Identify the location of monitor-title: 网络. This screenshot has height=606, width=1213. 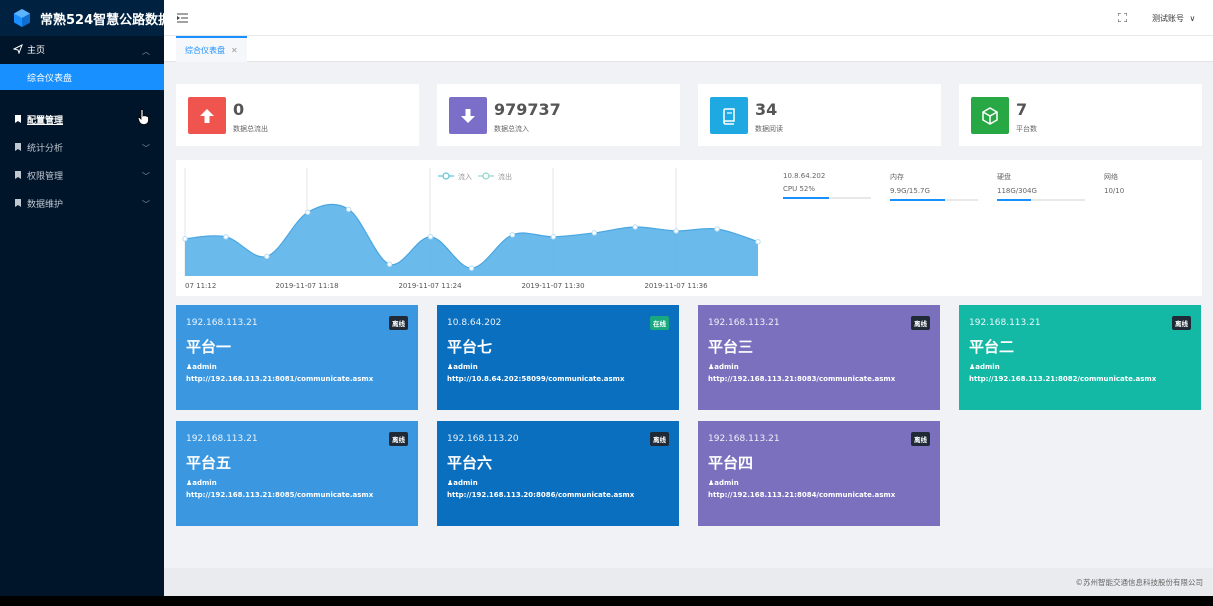
(1111, 177).